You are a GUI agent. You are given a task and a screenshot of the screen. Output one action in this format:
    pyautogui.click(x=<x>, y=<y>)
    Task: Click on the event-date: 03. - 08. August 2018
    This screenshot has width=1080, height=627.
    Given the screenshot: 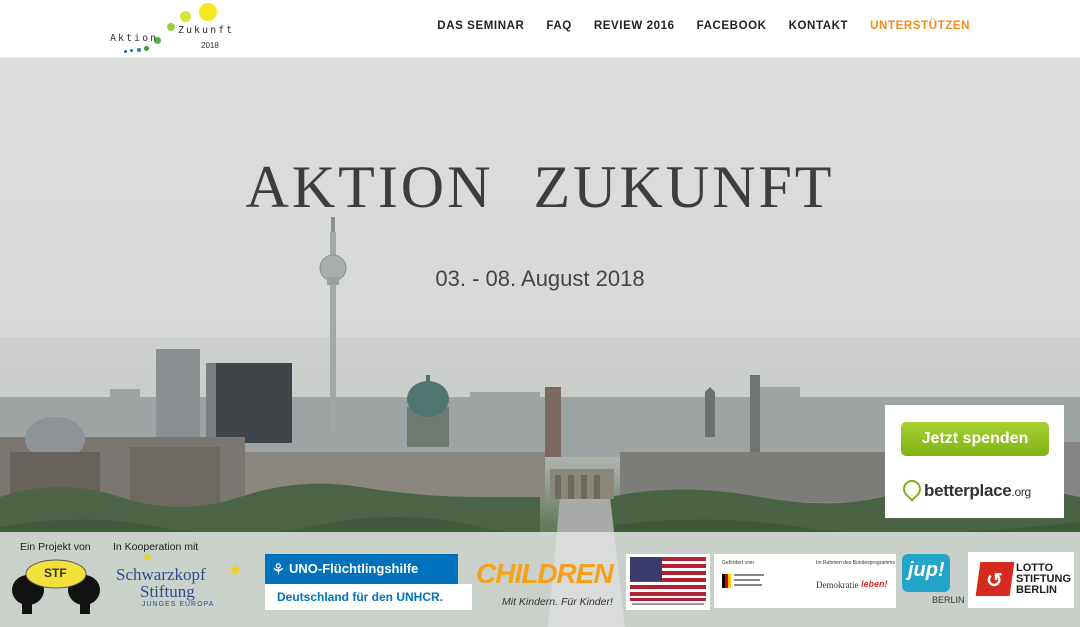 What is the action you would take?
    pyautogui.click(x=540, y=278)
    